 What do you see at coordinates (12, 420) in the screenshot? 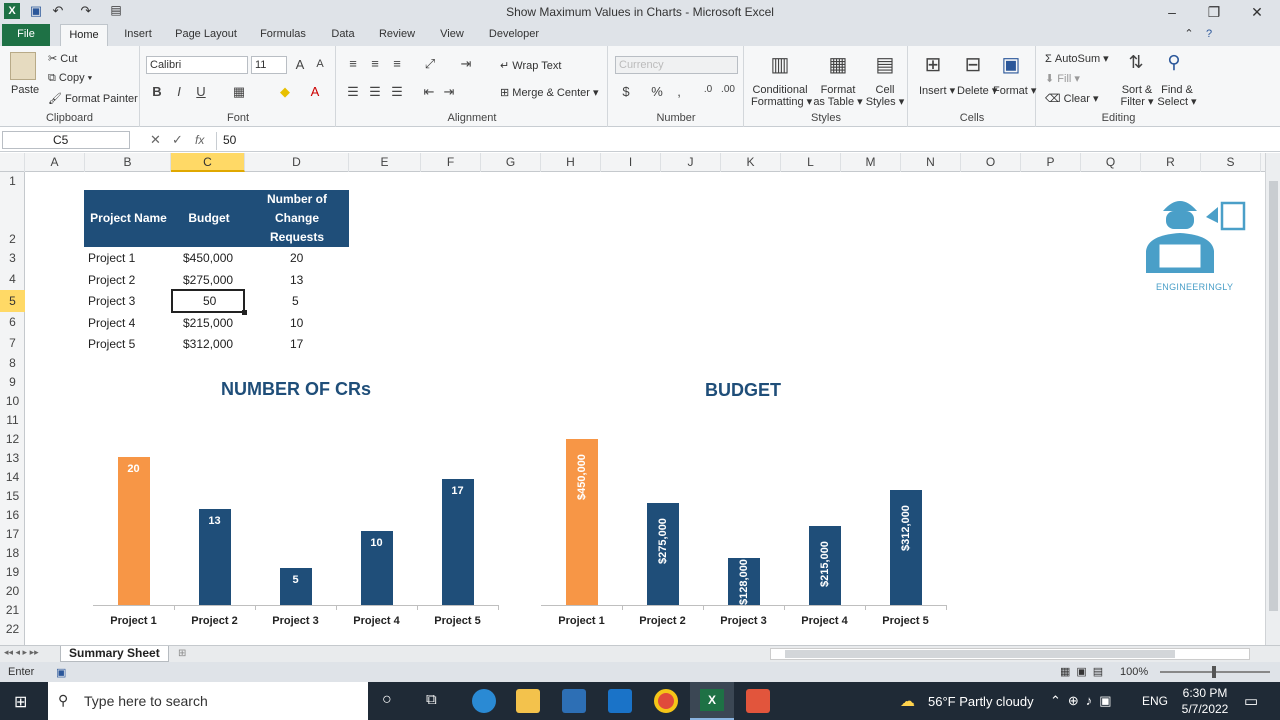
I see `row-header: 11` at bounding box center [12, 420].